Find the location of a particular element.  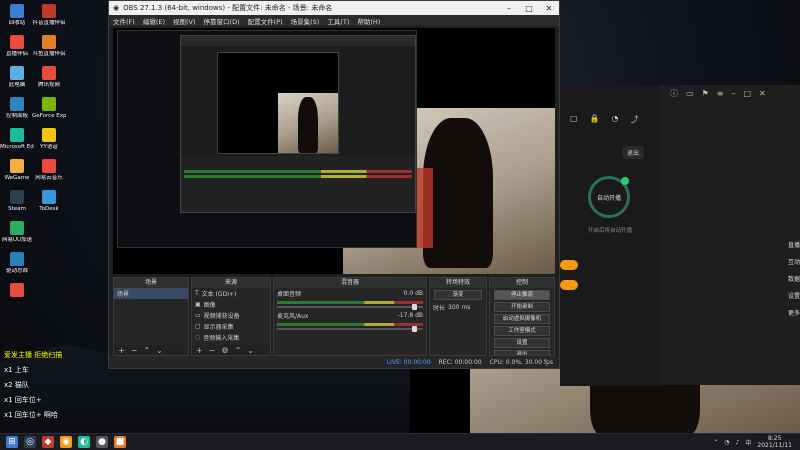

source-item: T 文本 (GDI+) is located at coordinates (231, 293).